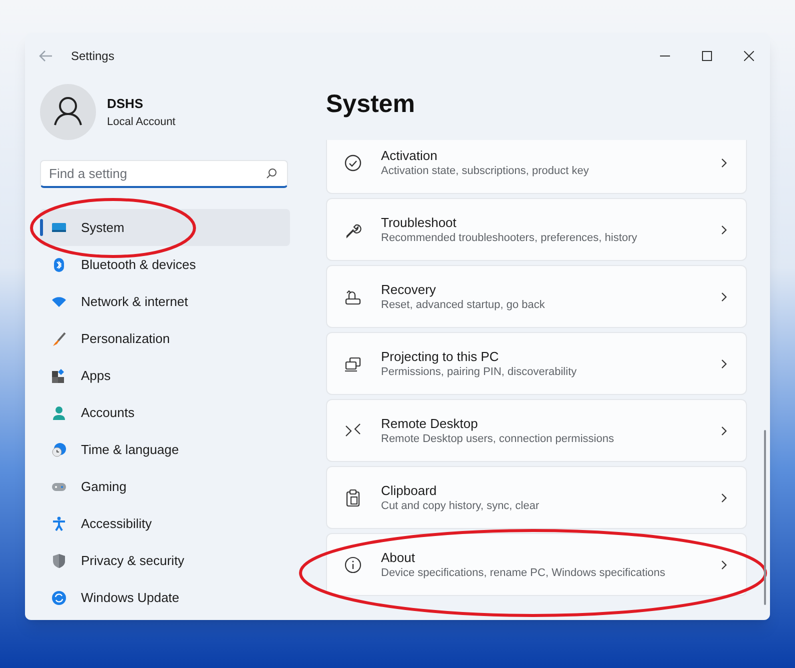  Describe the element at coordinates (41, 227) in the screenshot. I see `selection-indicator` at that location.